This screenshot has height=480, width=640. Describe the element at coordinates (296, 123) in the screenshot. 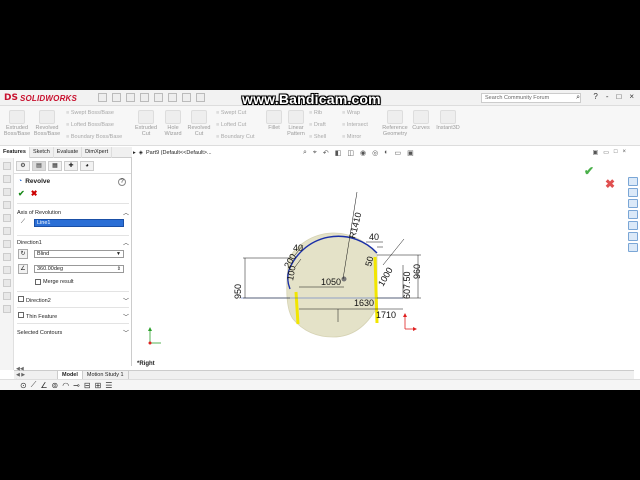

I see `linear-pattern-button: Linear Pattern` at that location.